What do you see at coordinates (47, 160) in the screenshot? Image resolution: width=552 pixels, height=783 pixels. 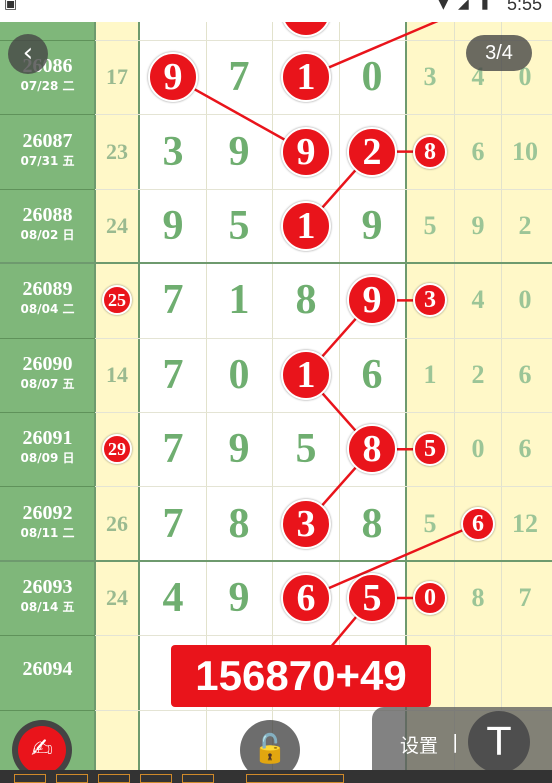 I see `issue-date: 07/31 五` at bounding box center [47, 160].